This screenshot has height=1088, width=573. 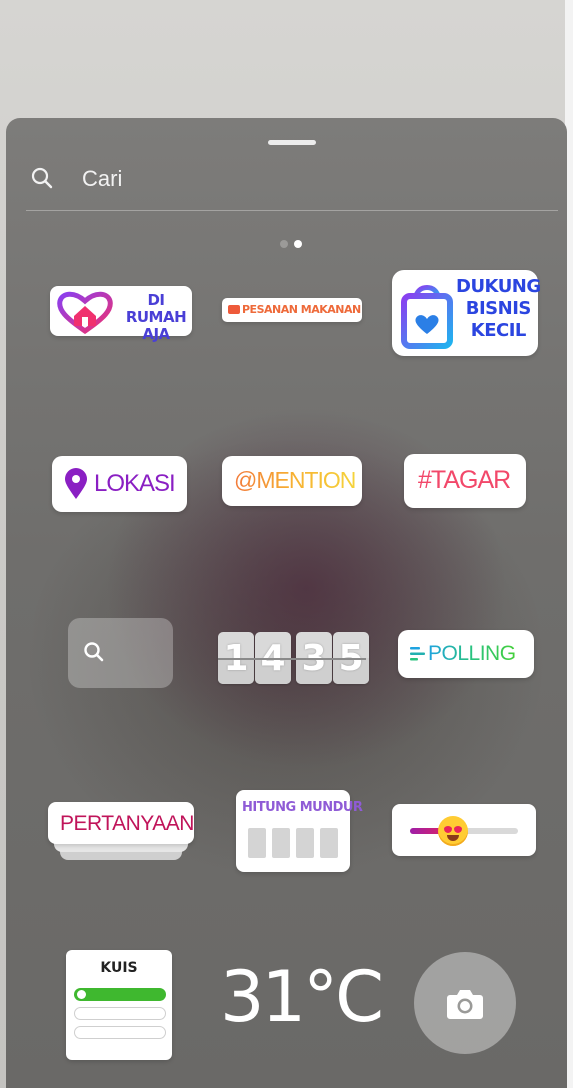 I want to click on sticker-mention: @MENTION, so click(x=292, y=481).